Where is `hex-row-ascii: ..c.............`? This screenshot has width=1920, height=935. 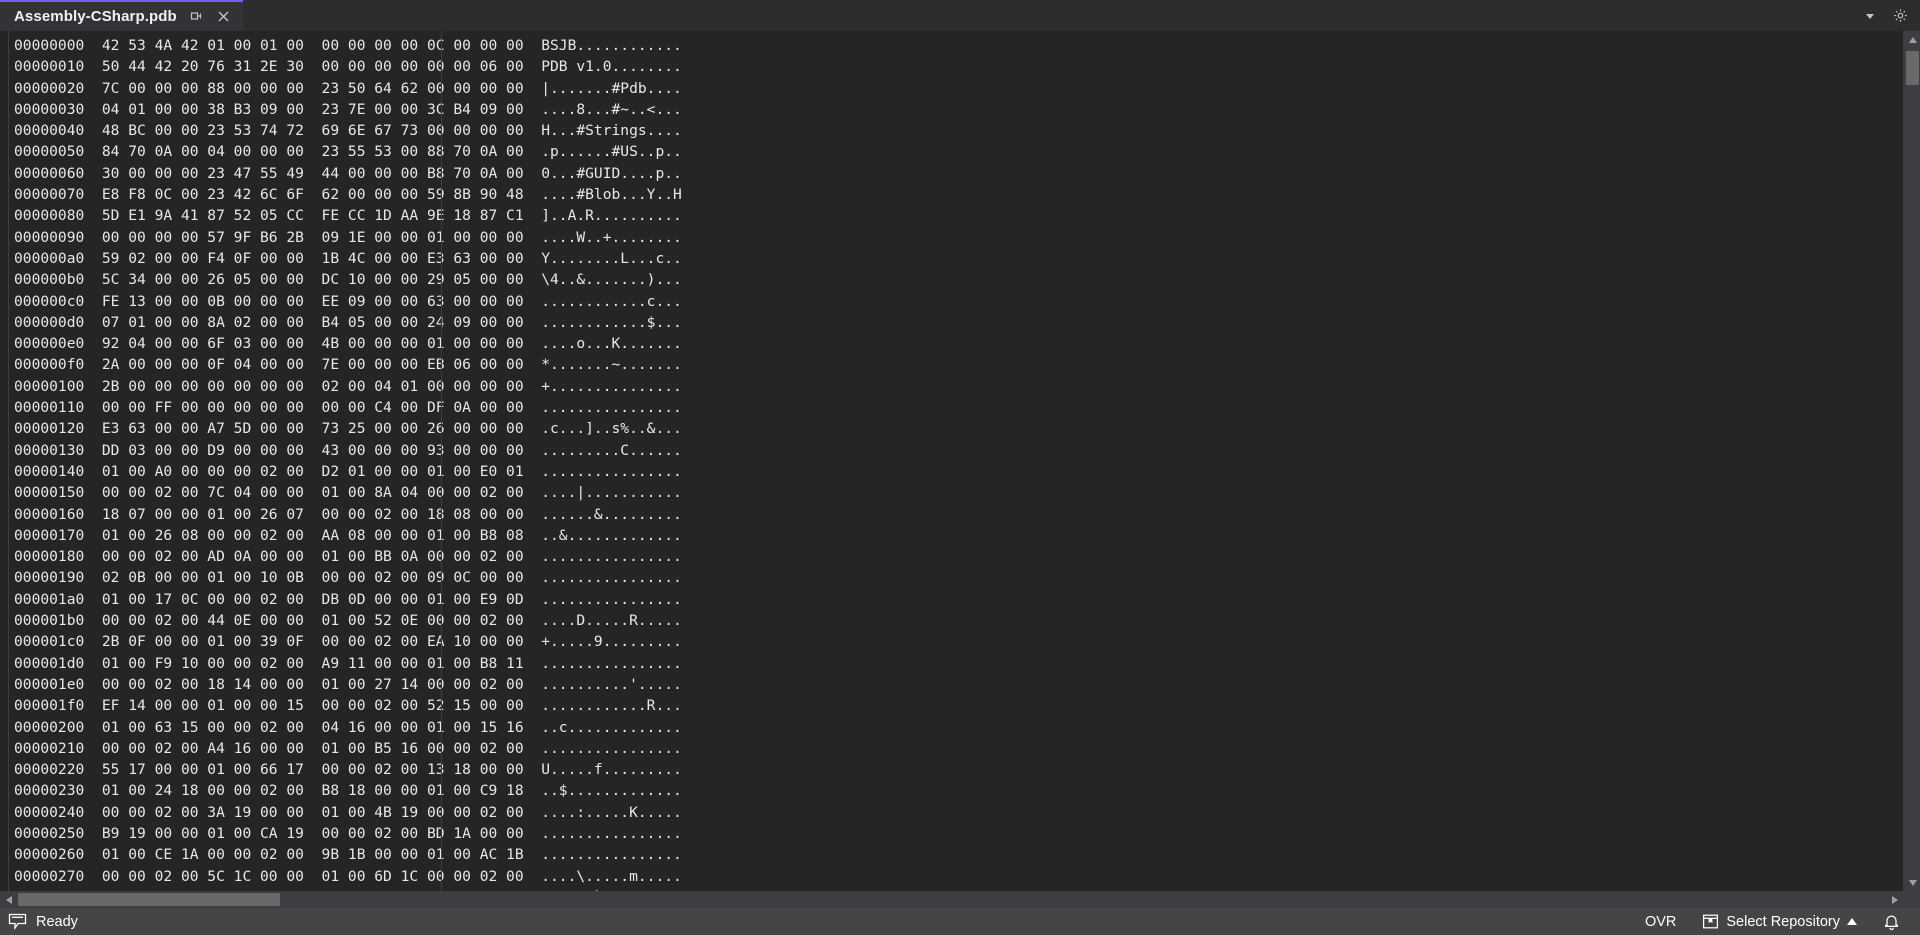
hex-row-ascii: ..c............. is located at coordinates (611, 727).